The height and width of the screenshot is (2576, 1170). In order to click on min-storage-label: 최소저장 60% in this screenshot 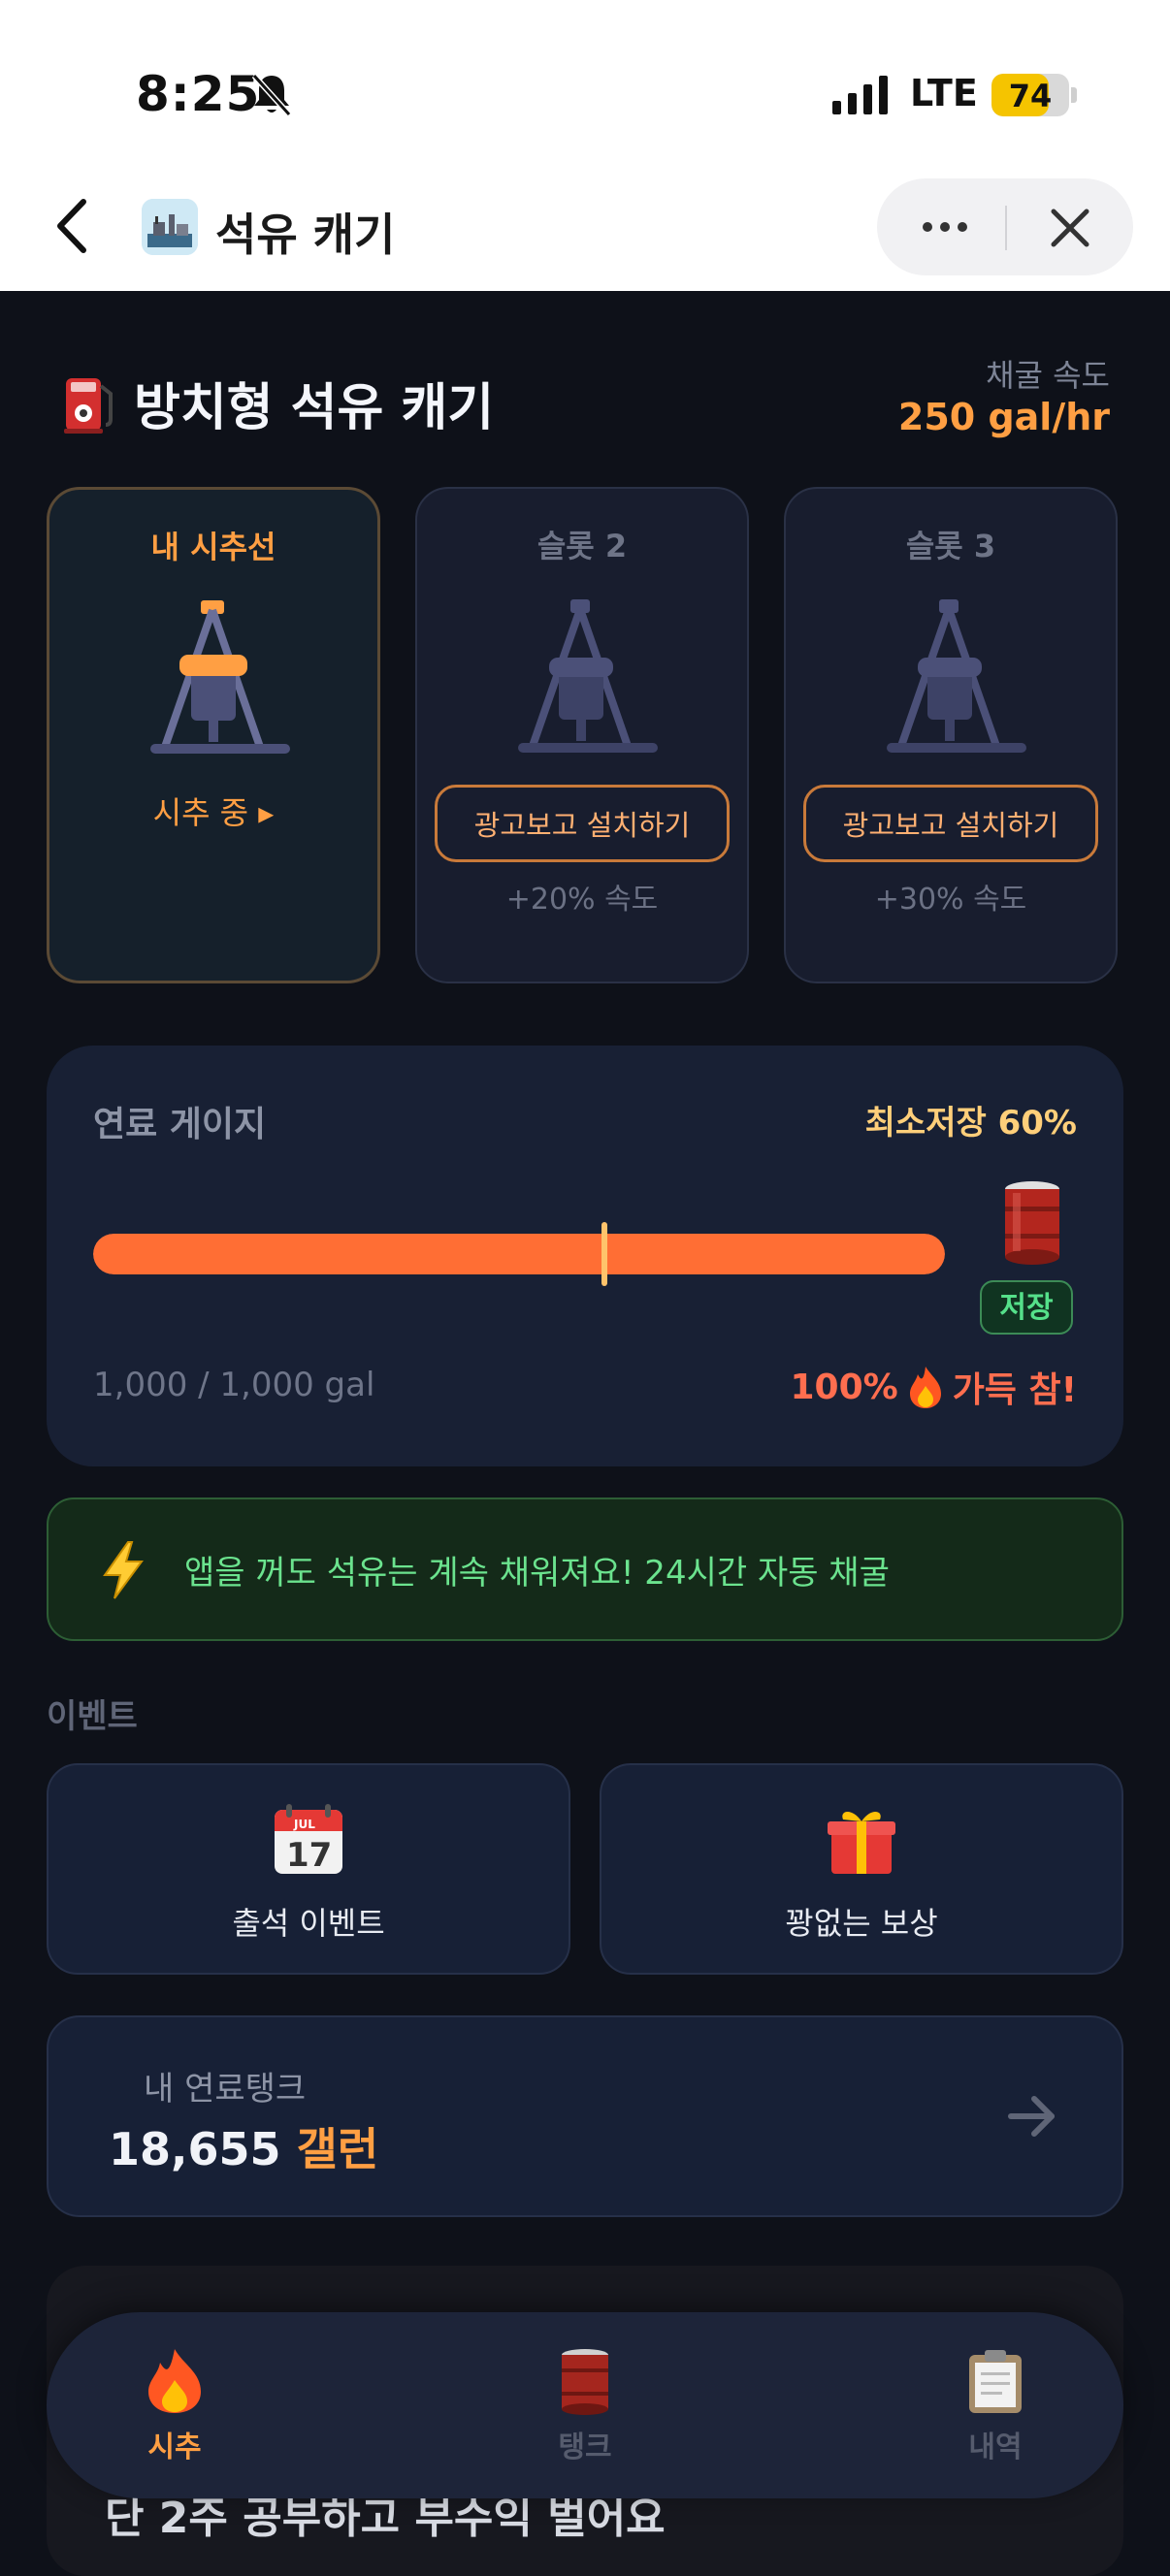, I will do `click(970, 1123)`.